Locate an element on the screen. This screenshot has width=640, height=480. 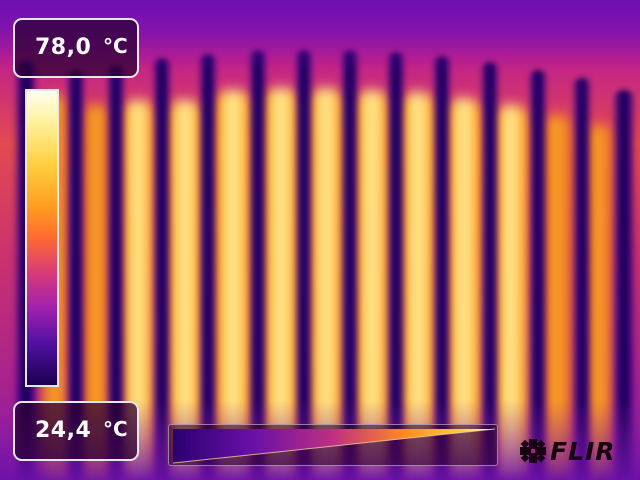
min-temperature-value: 24,4 is located at coordinates (63, 430).